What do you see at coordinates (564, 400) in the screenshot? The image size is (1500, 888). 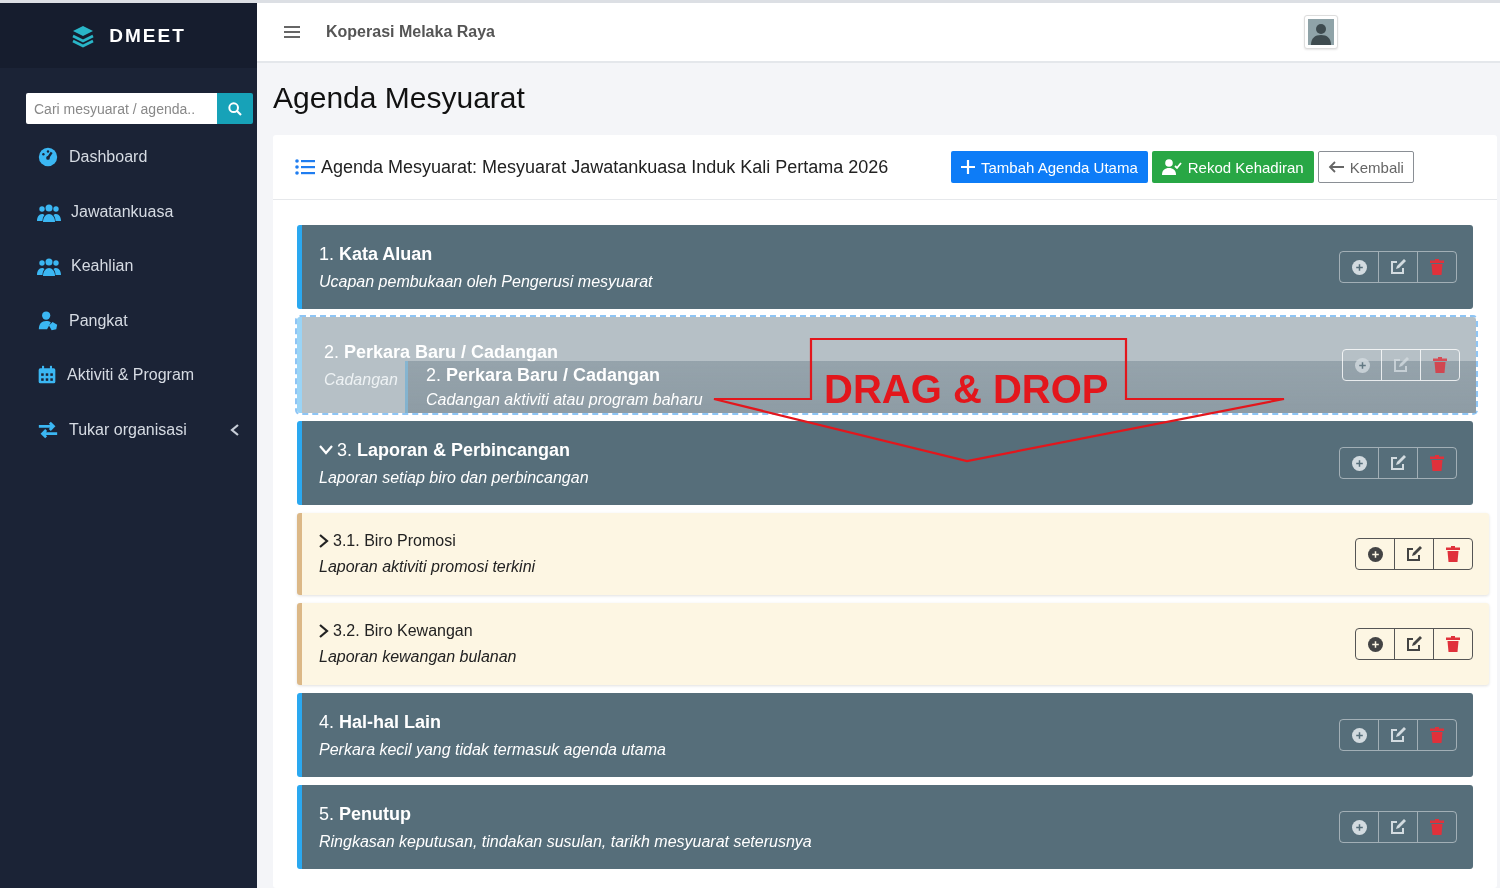 I see `drag-preview-description: Cadangan aktiviti atau program baharu` at bounding box center [564, 400].